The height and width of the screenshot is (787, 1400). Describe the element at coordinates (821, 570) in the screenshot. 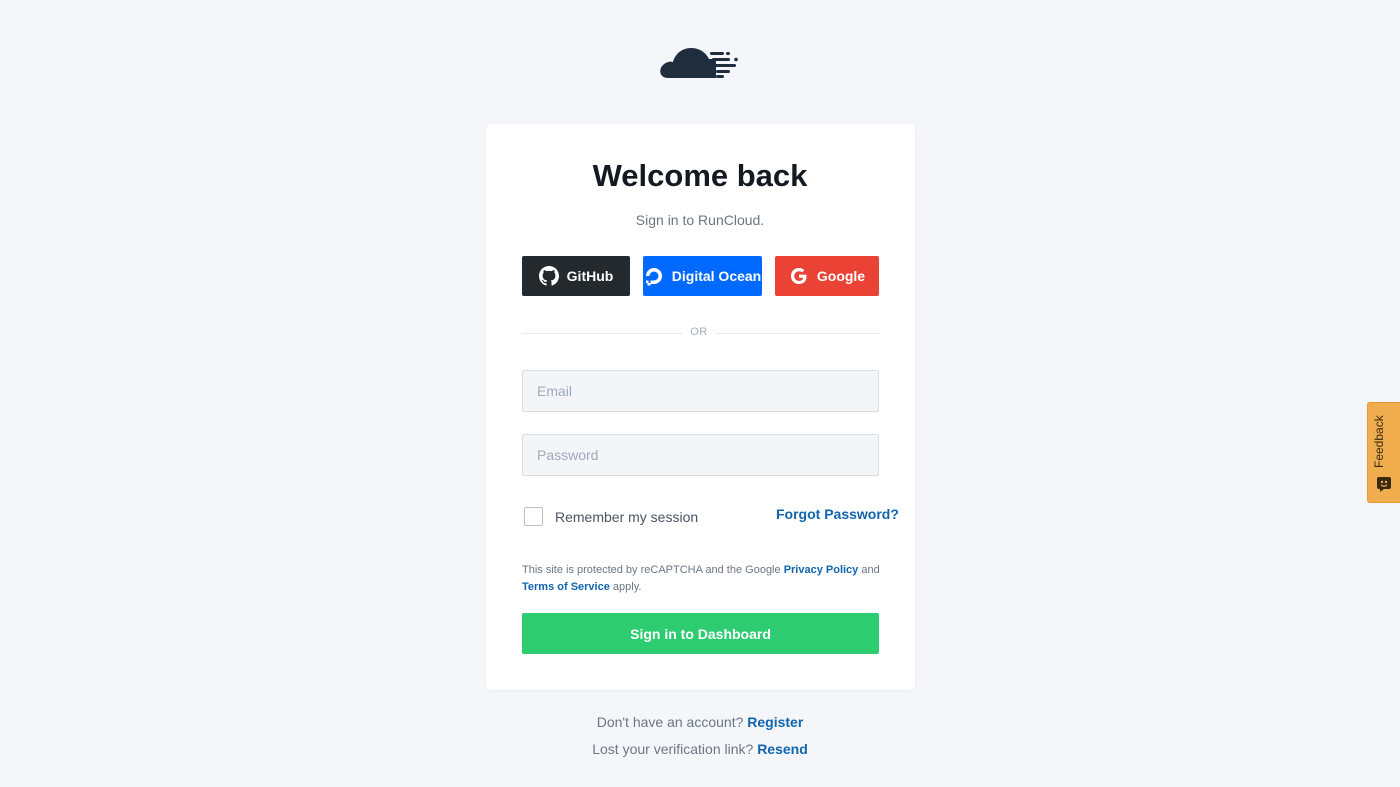

I see `privacy-policy-link: Privacy Policy` at that location.